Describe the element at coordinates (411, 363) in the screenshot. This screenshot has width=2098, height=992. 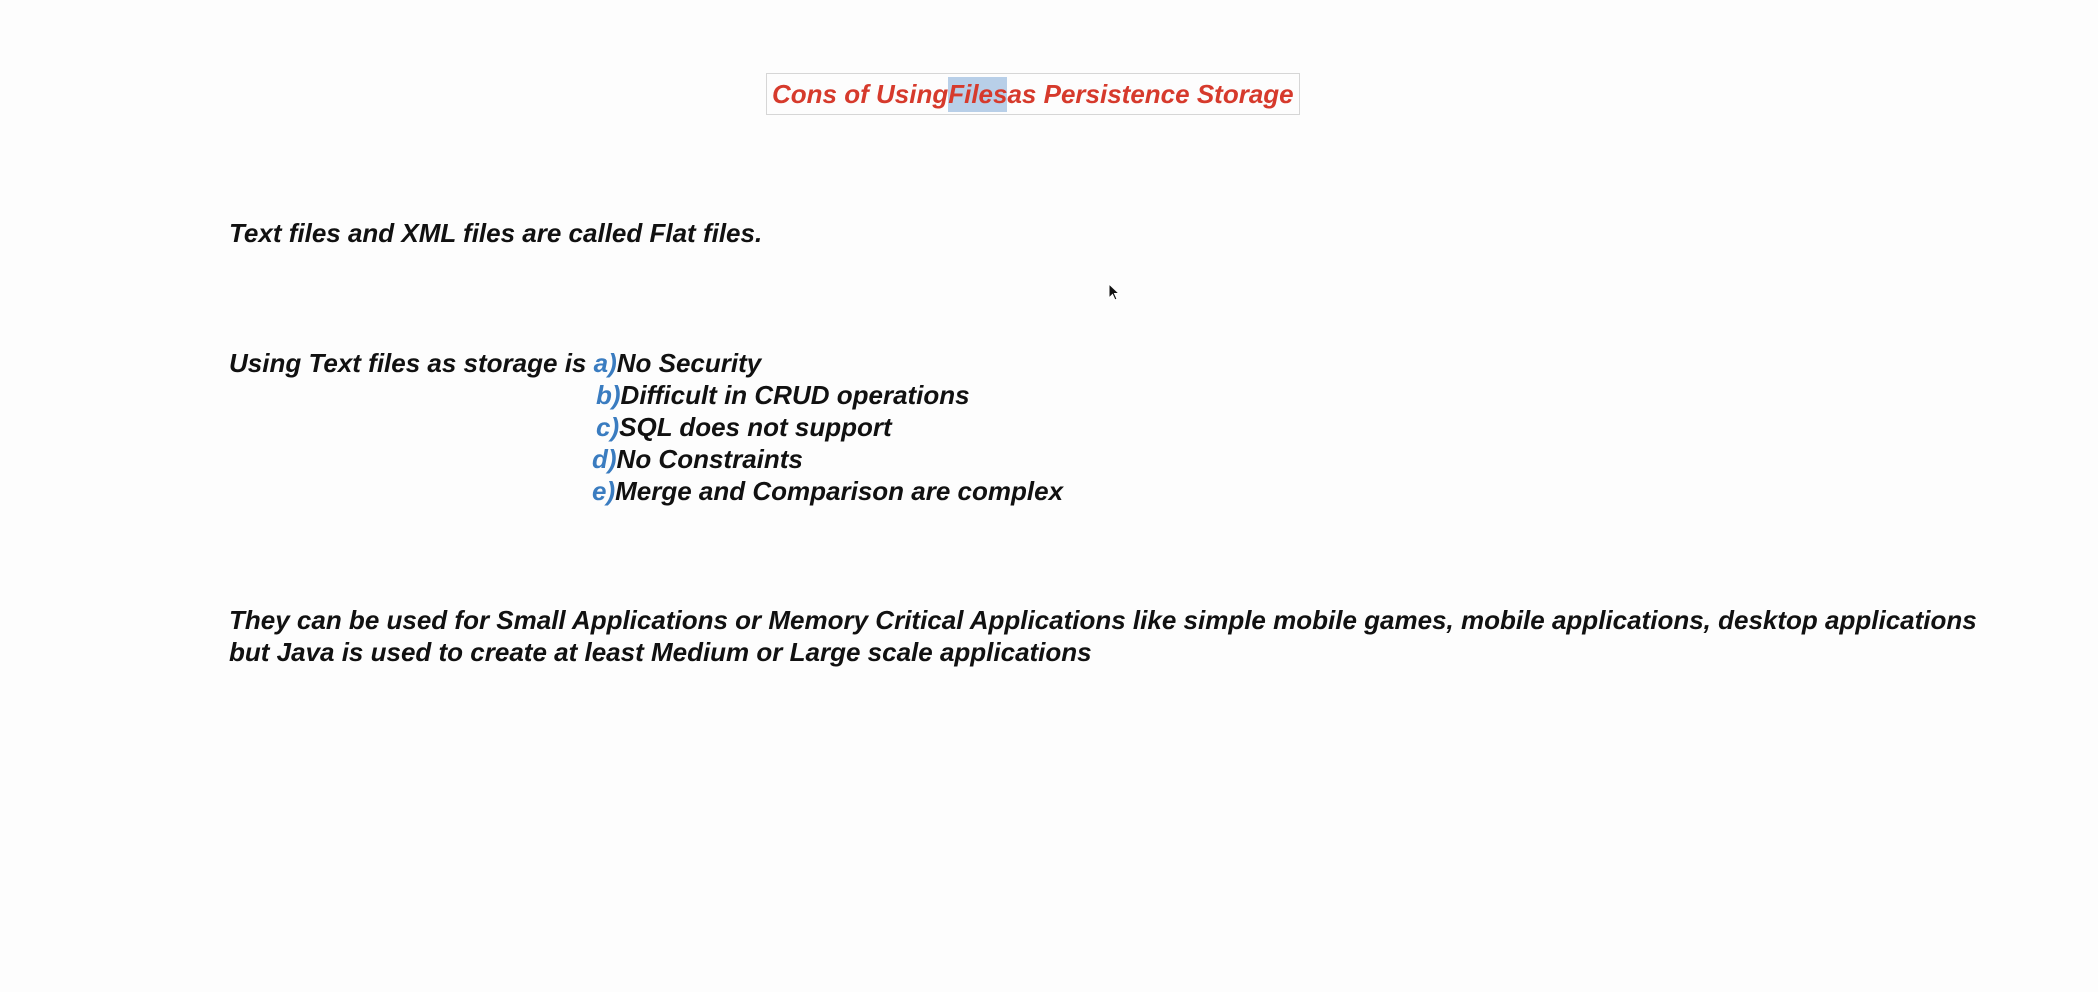
I see `cons-intro: Using Text files as storage is` at that location.